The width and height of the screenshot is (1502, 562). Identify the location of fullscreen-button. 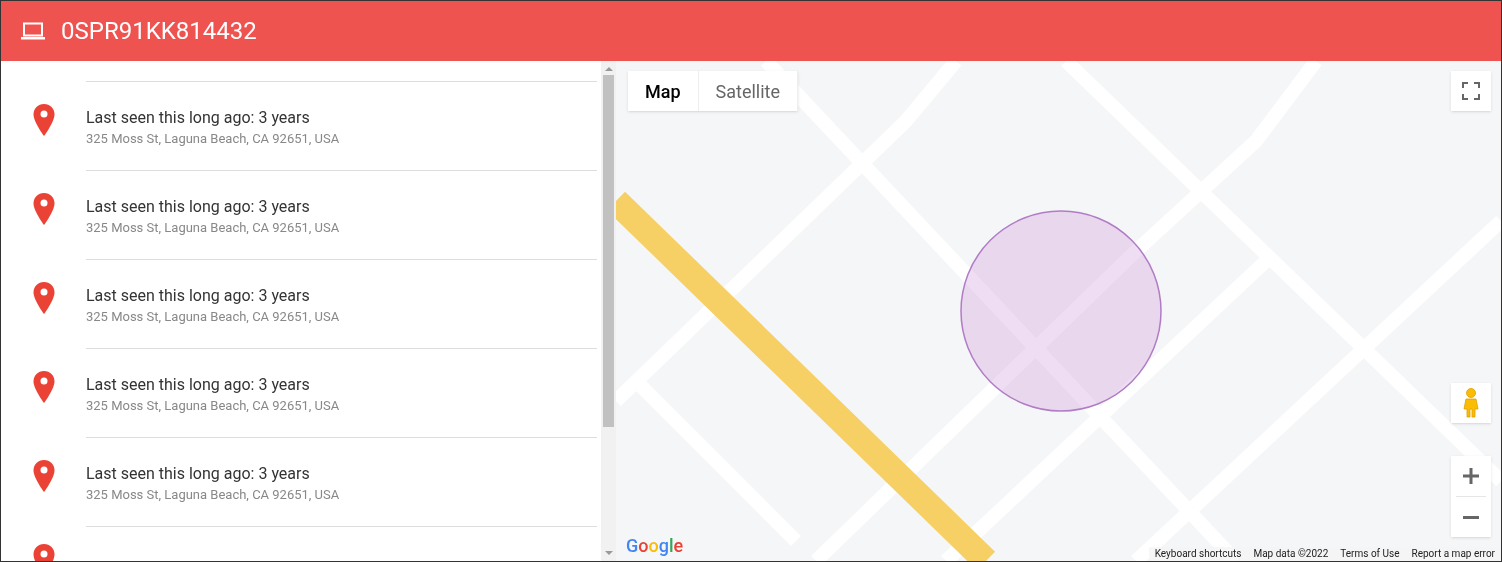
(1471, 91).